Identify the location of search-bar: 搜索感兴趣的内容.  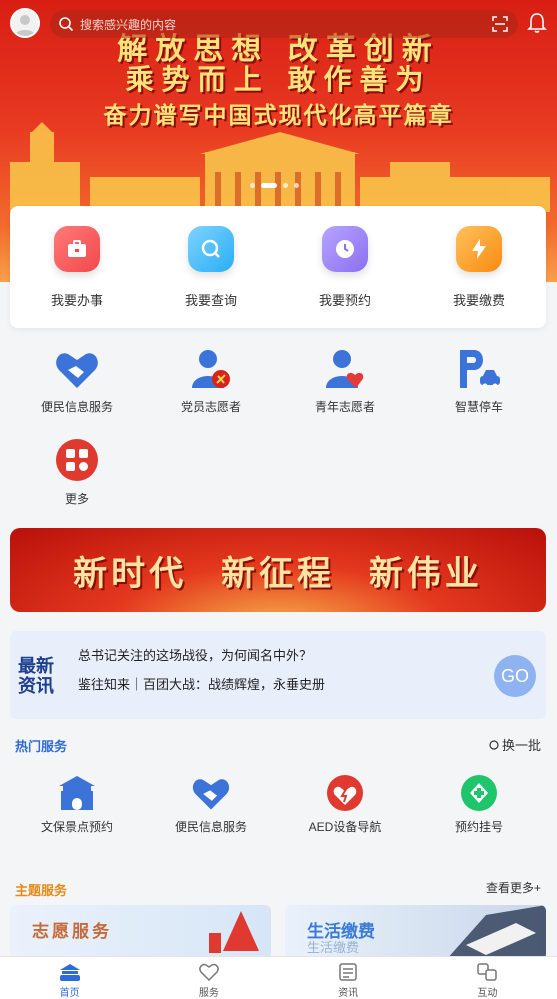
(284, 24).